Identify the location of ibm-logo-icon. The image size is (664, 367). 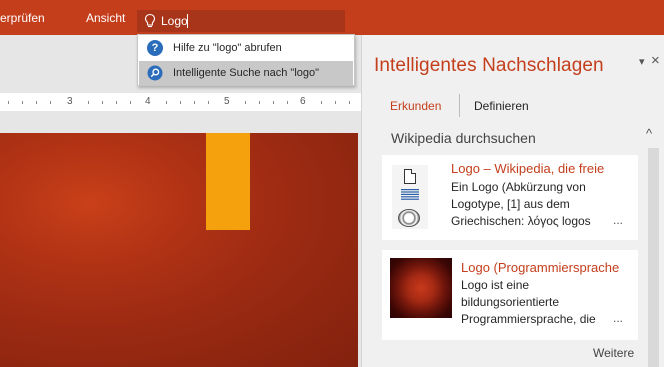
(410, 194).